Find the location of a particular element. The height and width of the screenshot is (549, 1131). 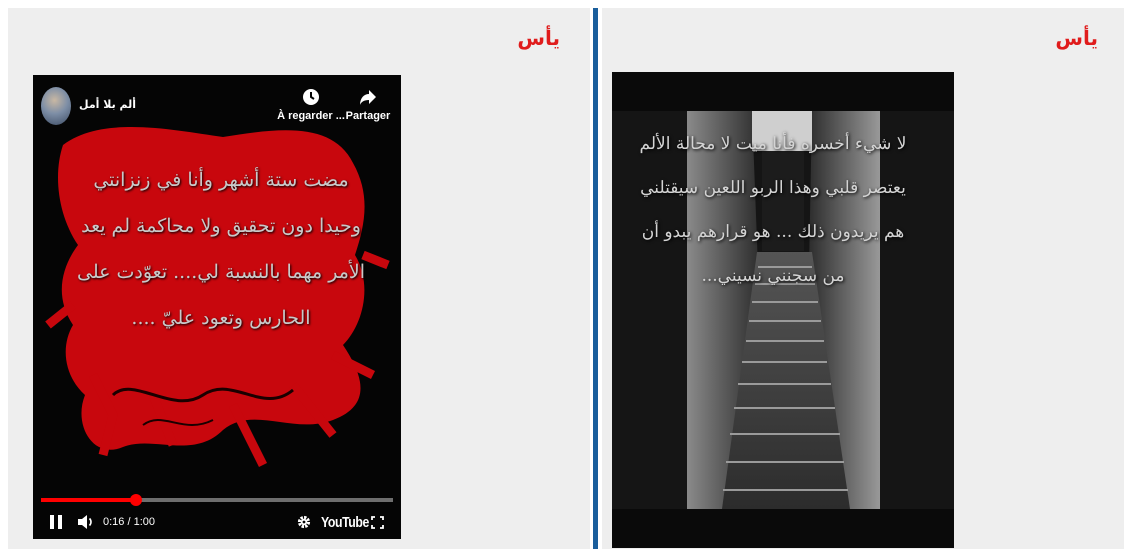

clock-icon is located at coordinates (311, 97).